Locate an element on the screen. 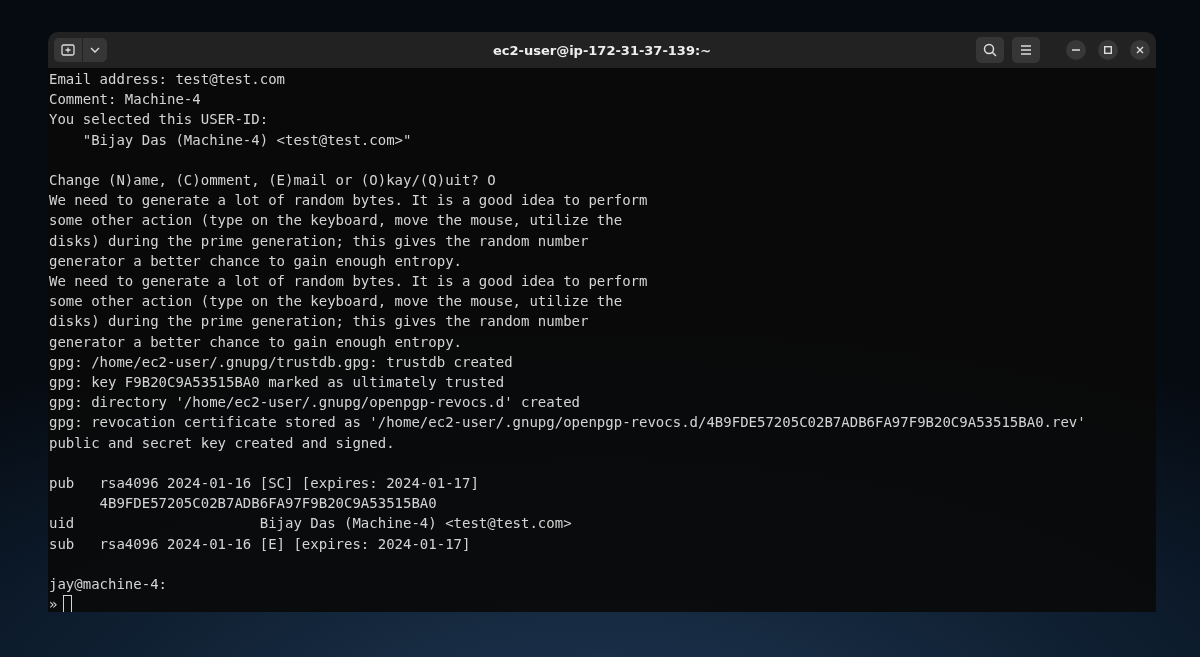  maximize-icon is located at coordinates (1108, 50).